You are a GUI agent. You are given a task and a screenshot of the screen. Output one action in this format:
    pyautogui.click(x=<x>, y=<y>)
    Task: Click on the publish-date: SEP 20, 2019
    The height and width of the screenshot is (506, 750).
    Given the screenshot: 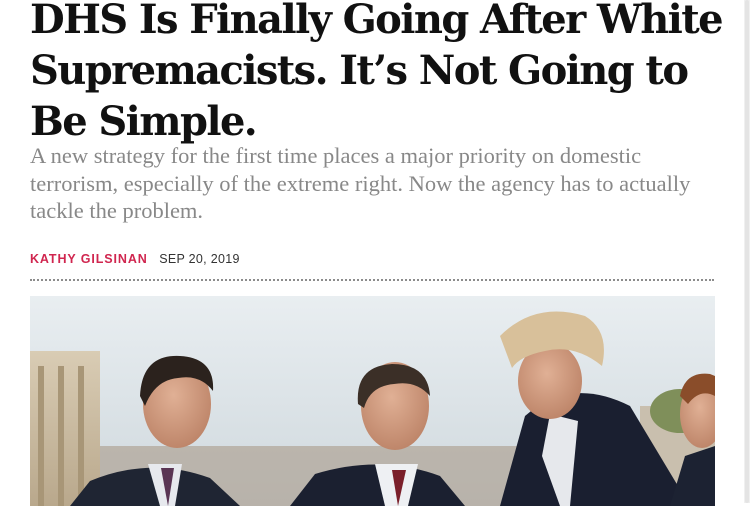 What is the action you would take?
    pyautogui.click(x=199, y=259)
    